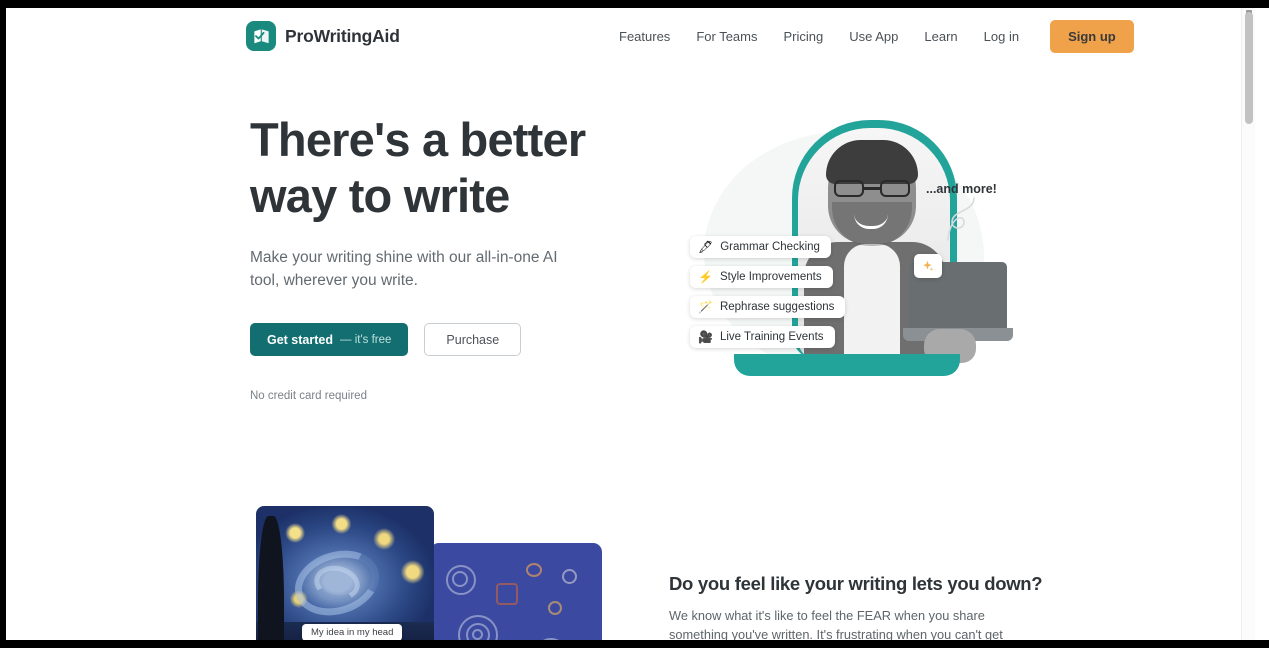 The width and height of the screenshot is (1269, 648). Describe the element at coordinates (308, 396) in the screenshot. I see `no-credit-card-note: No credit card required` at that location.